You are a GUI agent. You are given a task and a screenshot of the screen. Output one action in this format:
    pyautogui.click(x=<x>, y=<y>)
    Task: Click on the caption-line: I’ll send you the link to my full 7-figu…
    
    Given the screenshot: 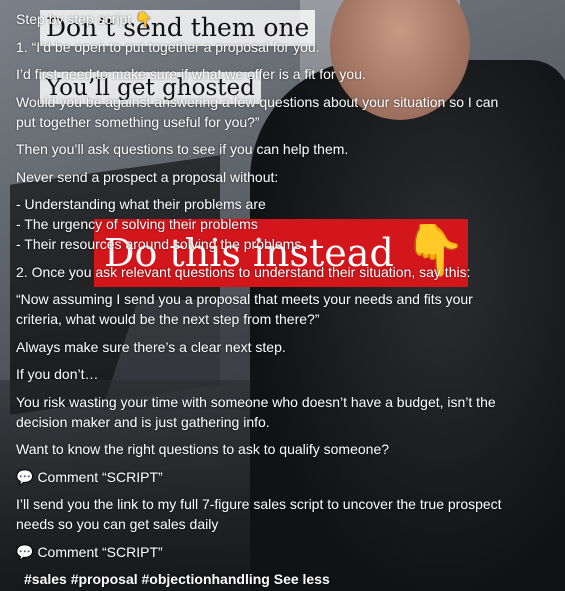 What is the action you would take?
    pyautogui.click(x=259, y=504)
    